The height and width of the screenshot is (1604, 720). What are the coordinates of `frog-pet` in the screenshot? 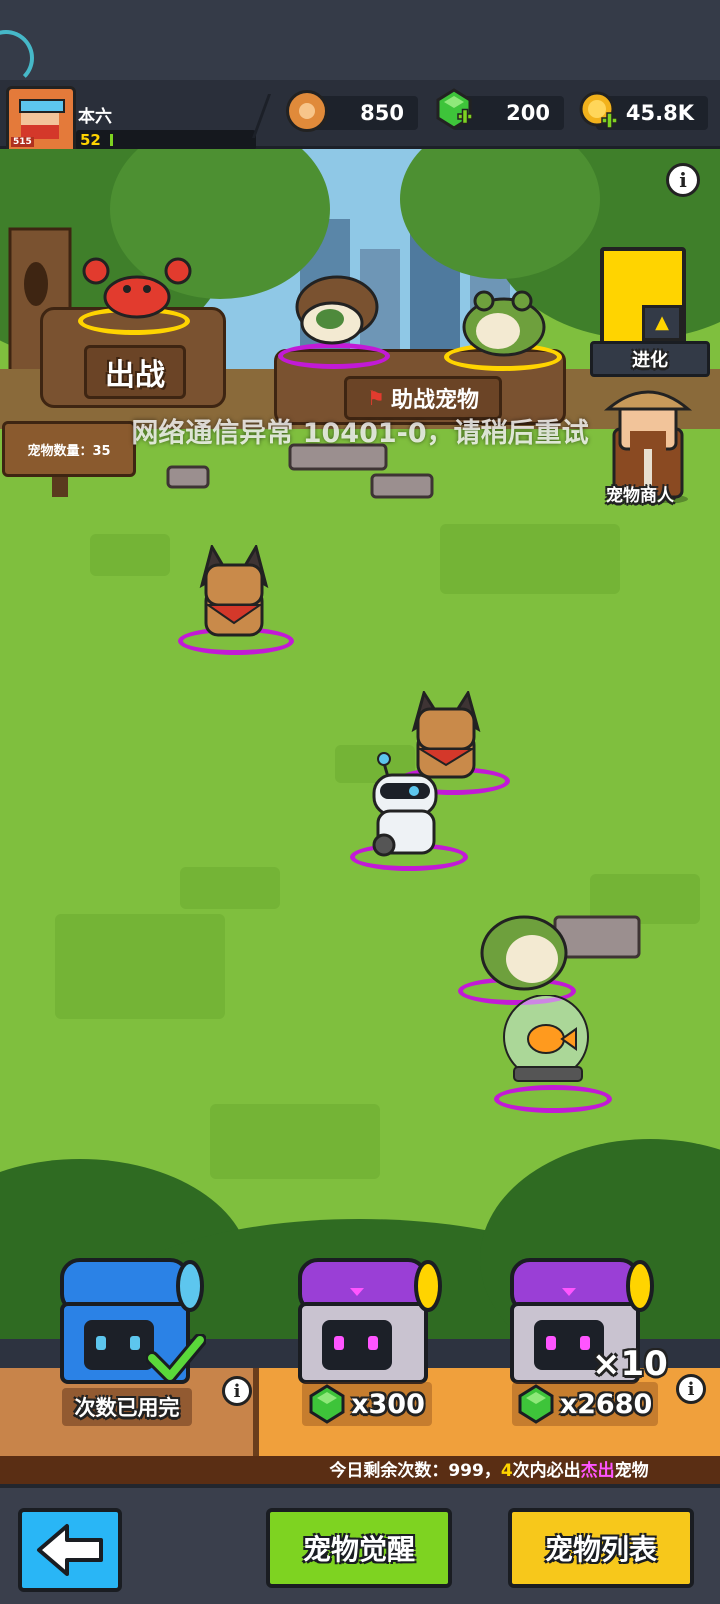 It's located at (504, 322).